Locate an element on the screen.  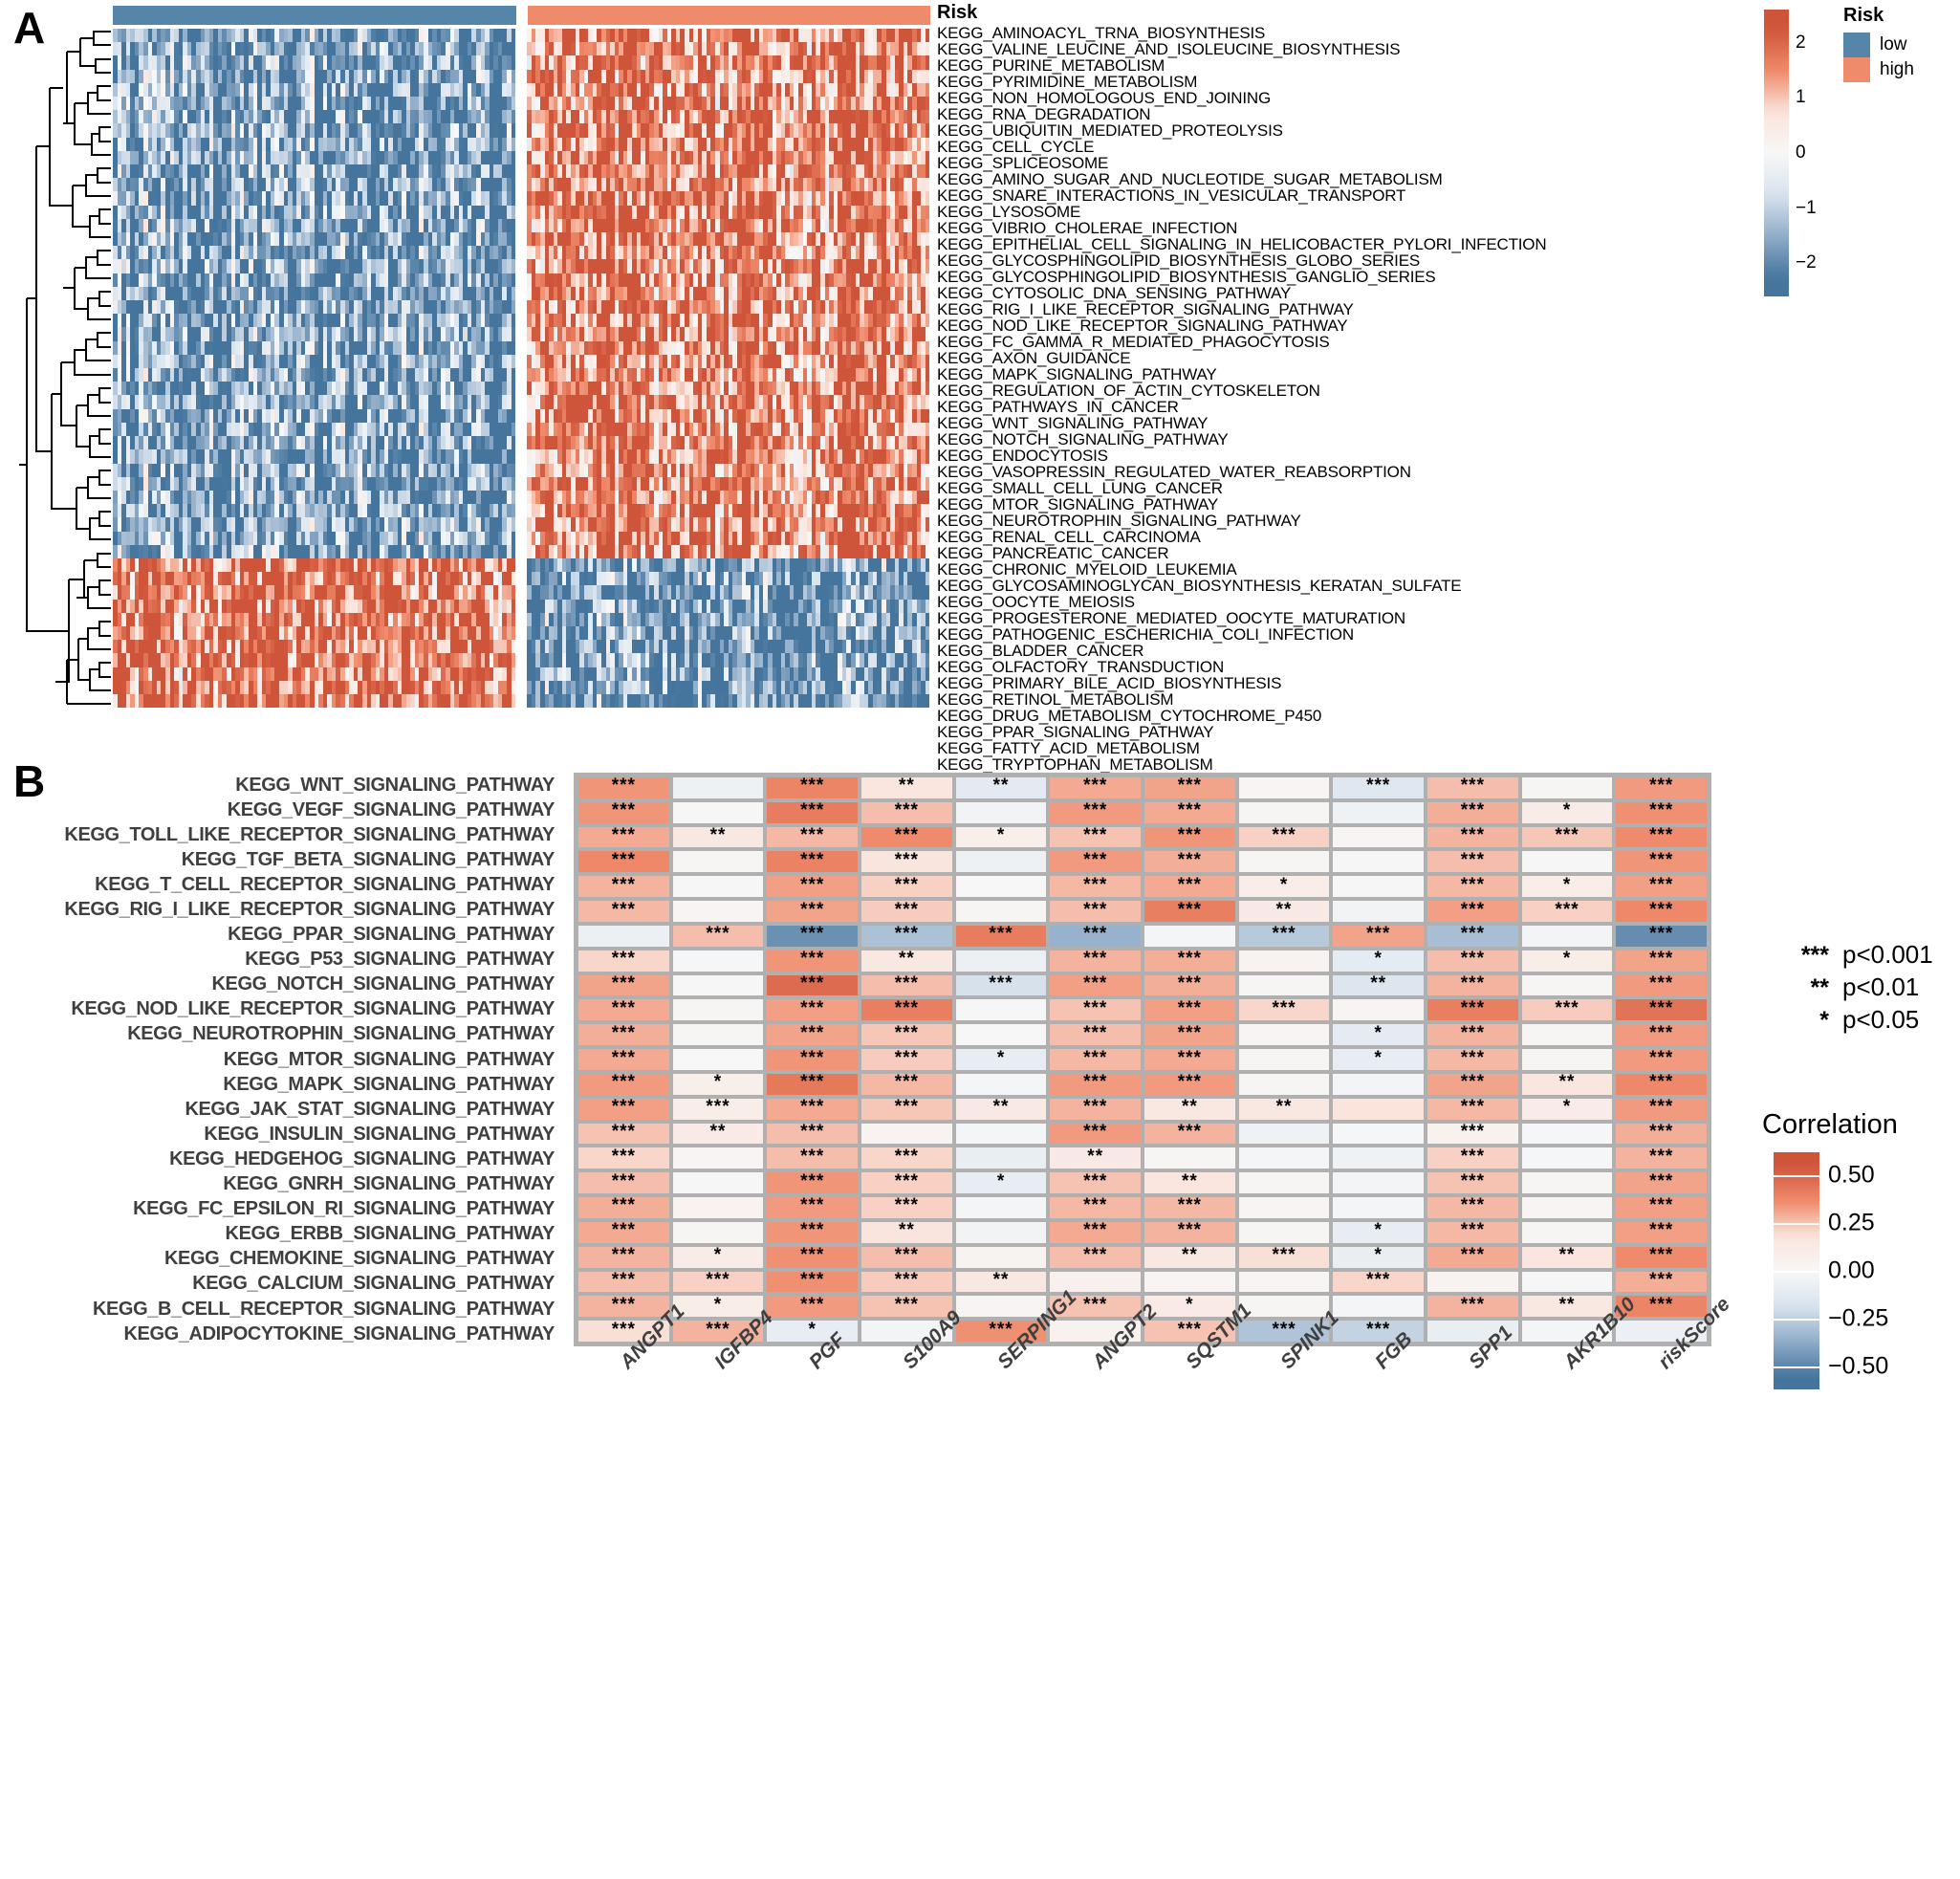
panel-a-risk-annotation-bar is located at coordinates (521, 15).